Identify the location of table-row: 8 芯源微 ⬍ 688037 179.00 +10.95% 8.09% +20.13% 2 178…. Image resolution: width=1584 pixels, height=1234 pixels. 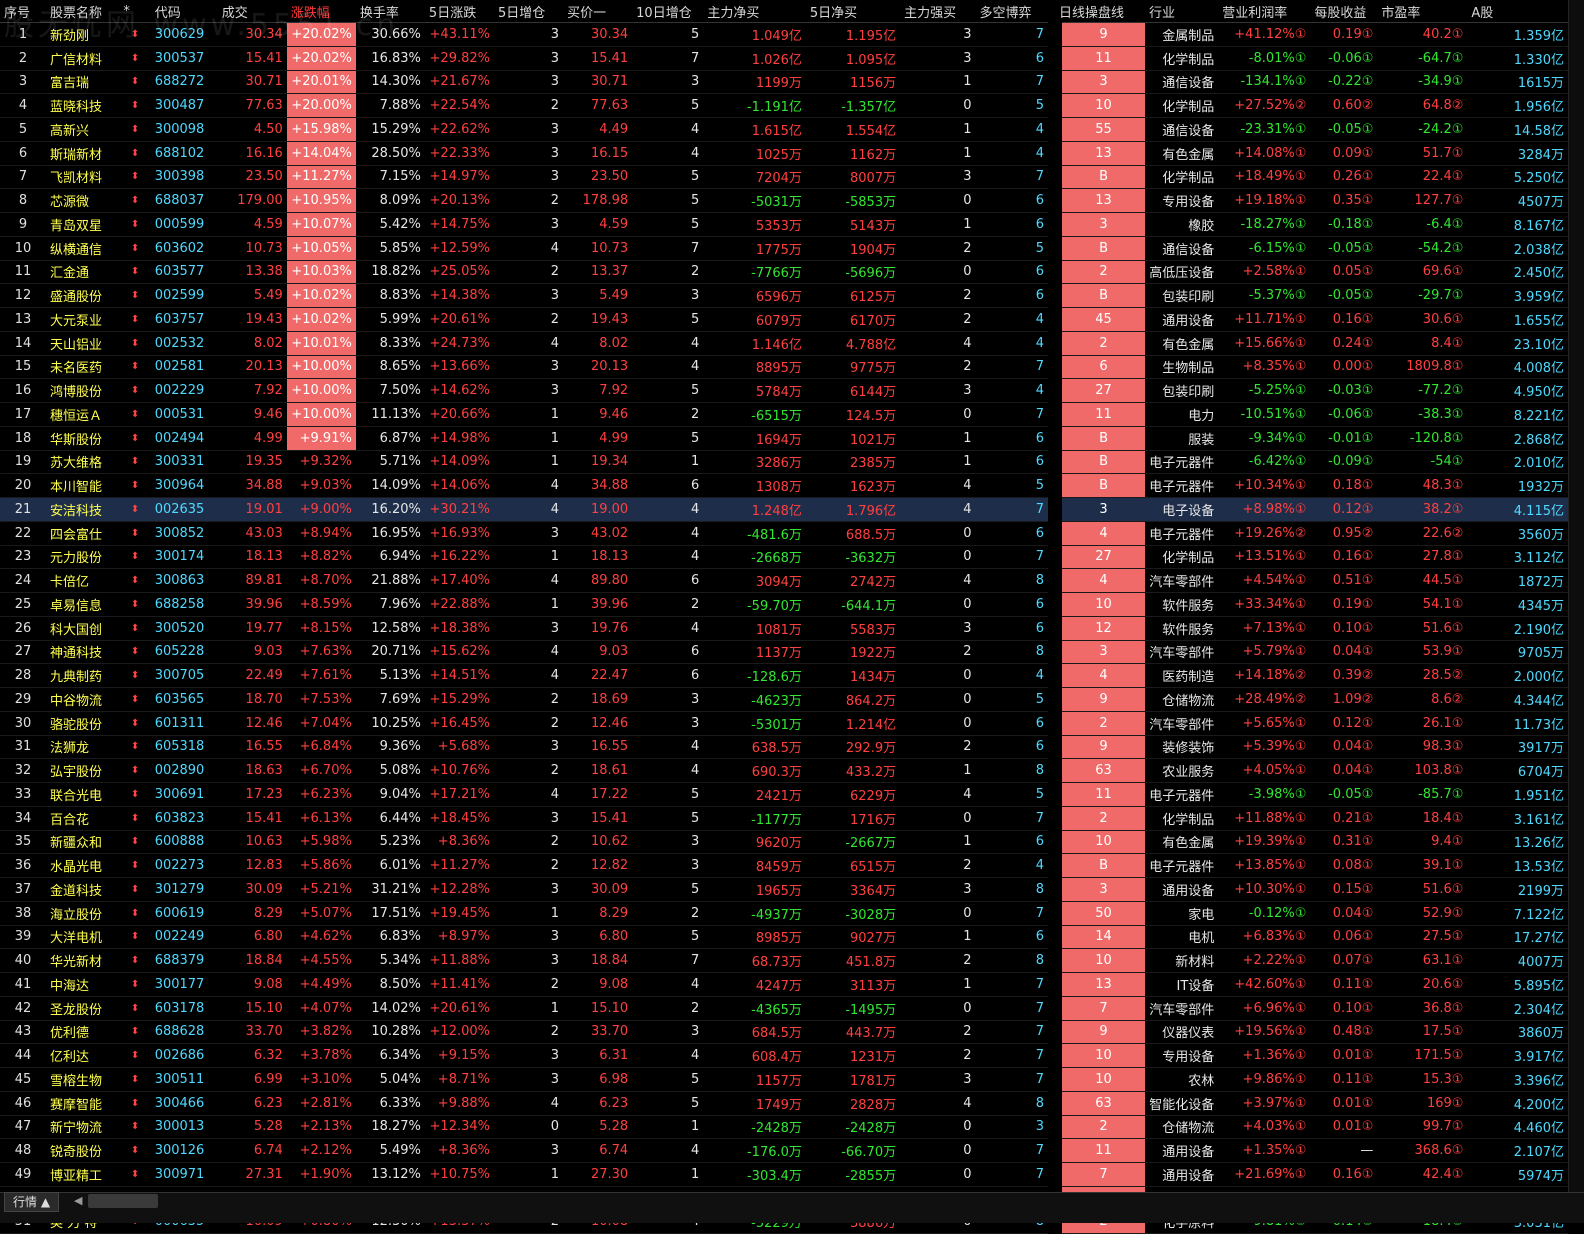
(784, 200).